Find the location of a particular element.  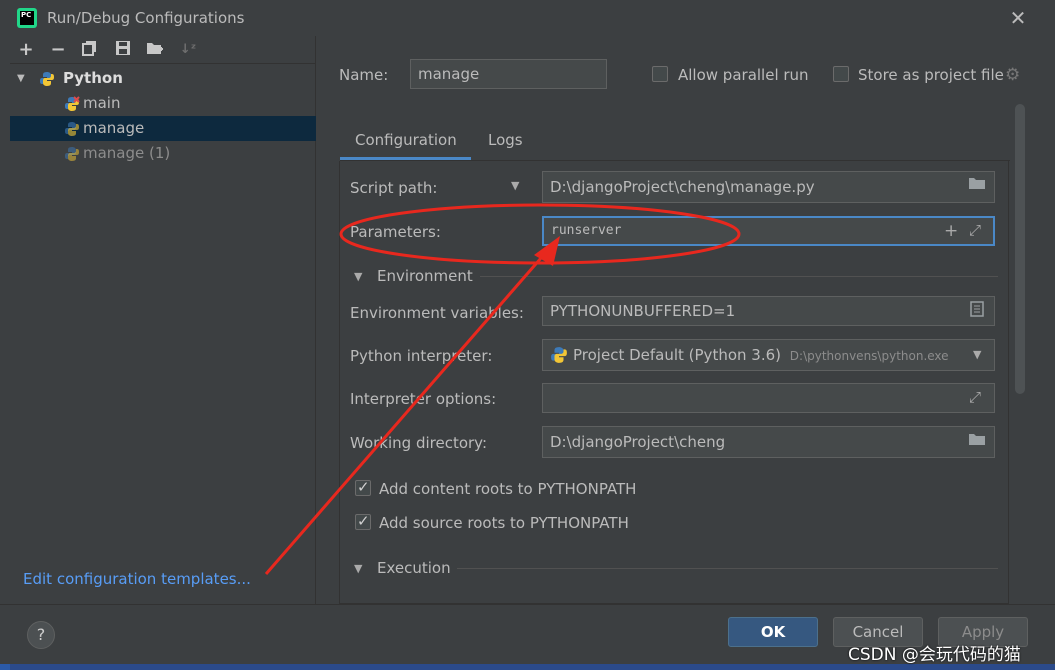

tree-toolbar: + − ↓ᶻ is located at coordinates (163, 50).